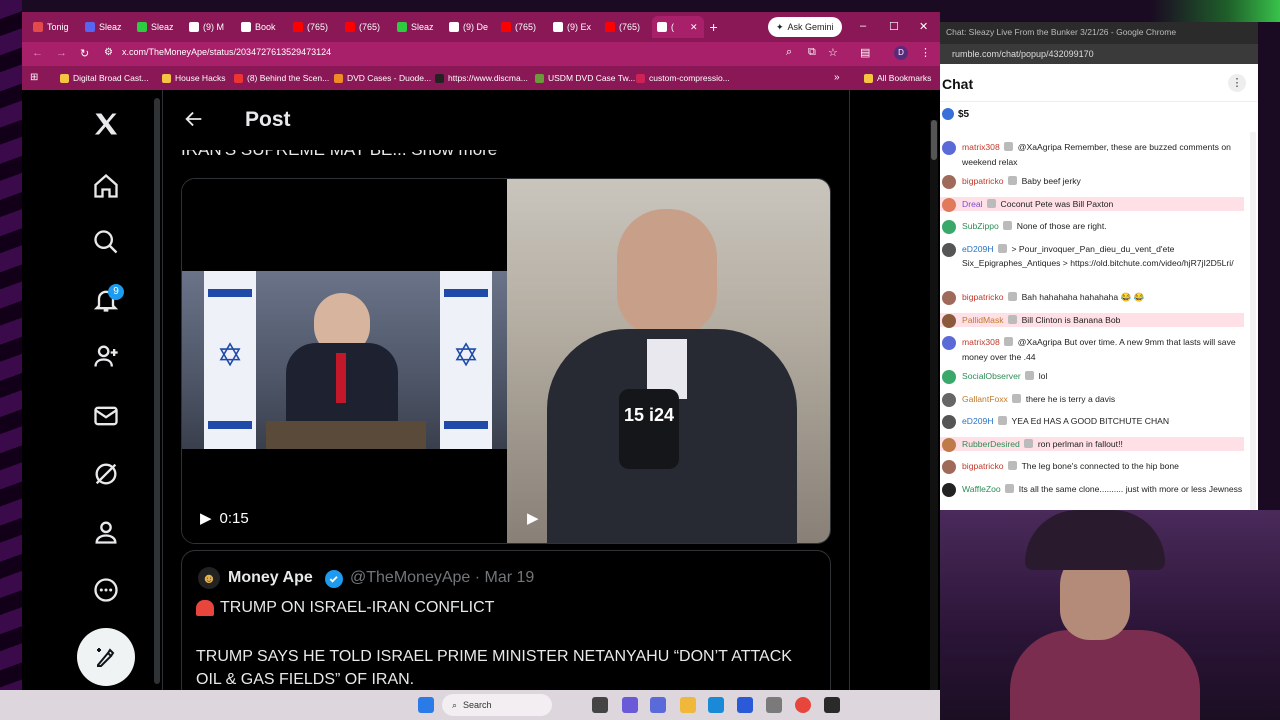 The width and height of the screenshot is (1280, 720). I want to click on chat-menu-icon: ⋮, so click(1237, 83).